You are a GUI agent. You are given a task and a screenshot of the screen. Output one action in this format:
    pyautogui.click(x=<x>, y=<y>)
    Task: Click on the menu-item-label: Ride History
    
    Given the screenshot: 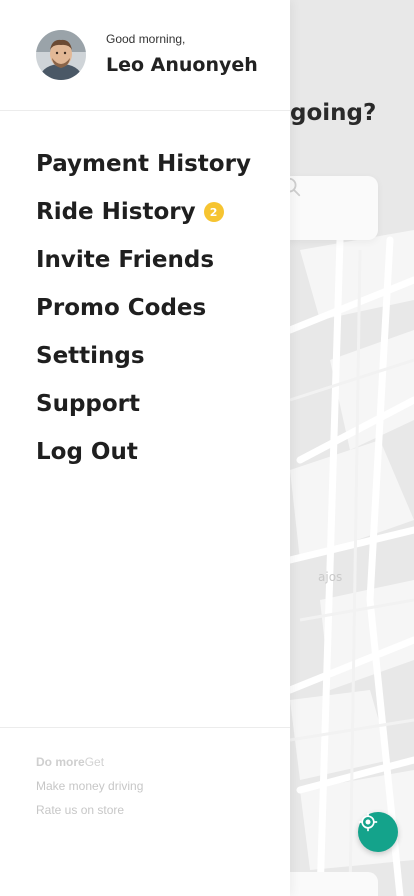 What is the action you would take?
    pyautogui.click(x=116, y=212)
    